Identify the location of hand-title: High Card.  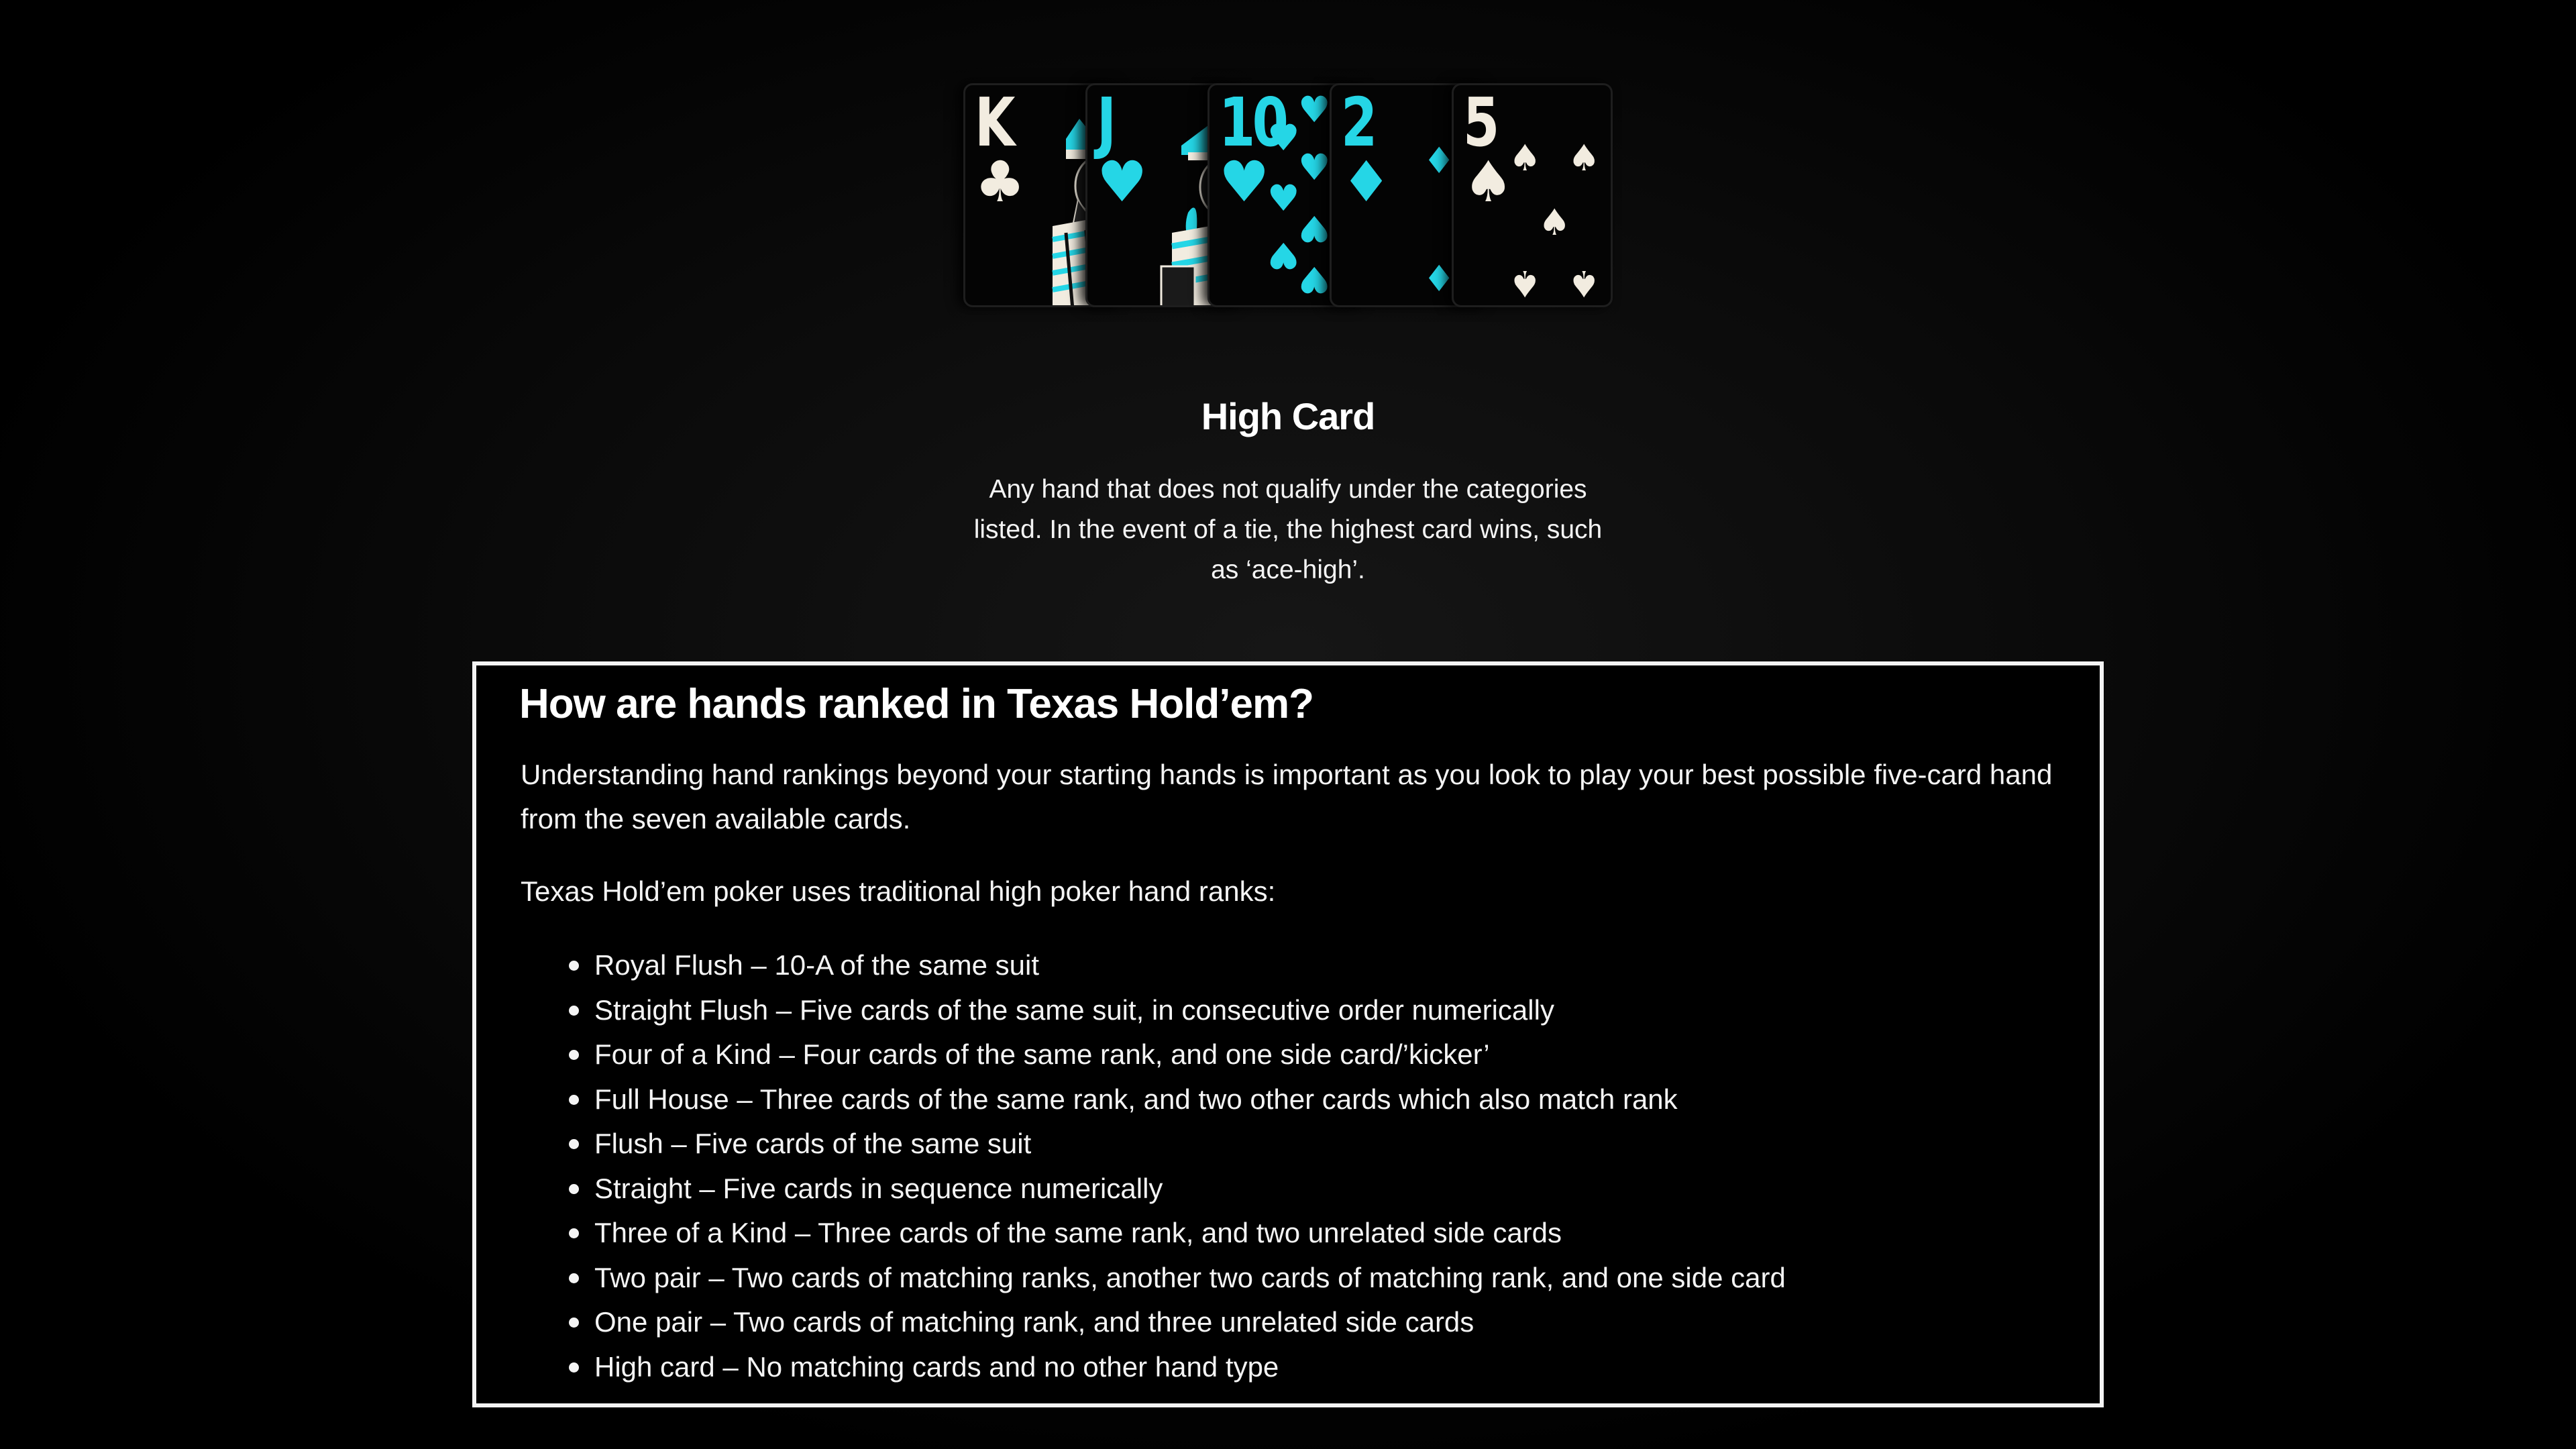
(1288, 416).